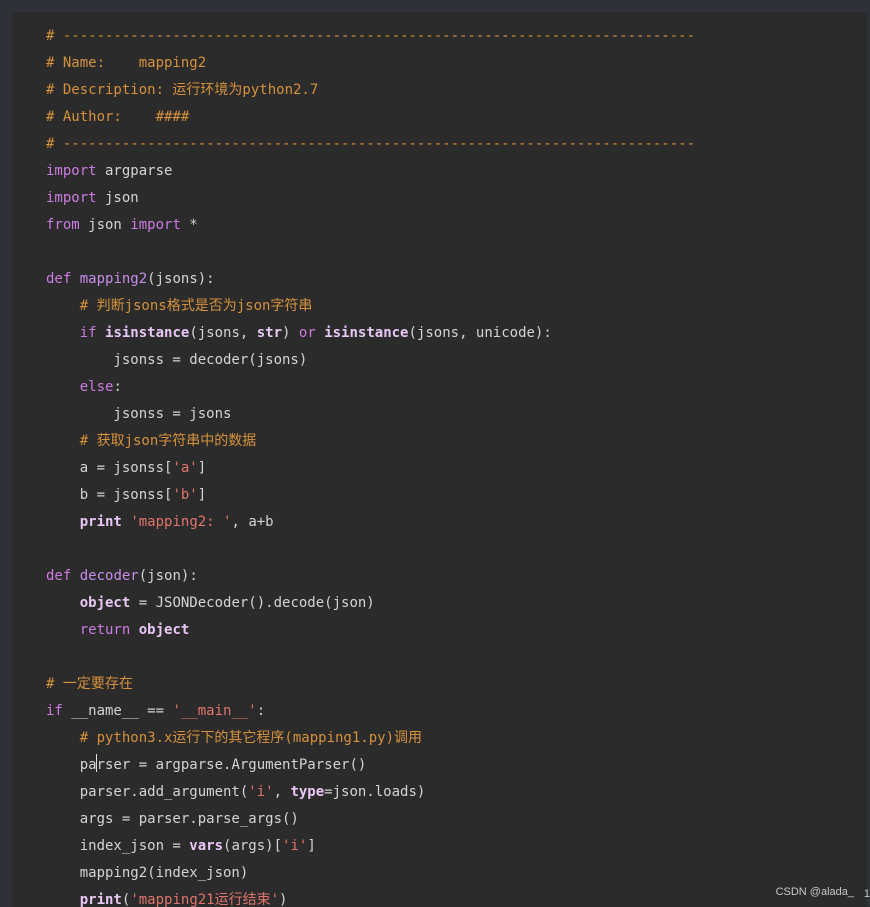  What do you see at coordinates (370, 387) in the screenshot?
I see `code-line: else:` at bounding box center [370, 387].